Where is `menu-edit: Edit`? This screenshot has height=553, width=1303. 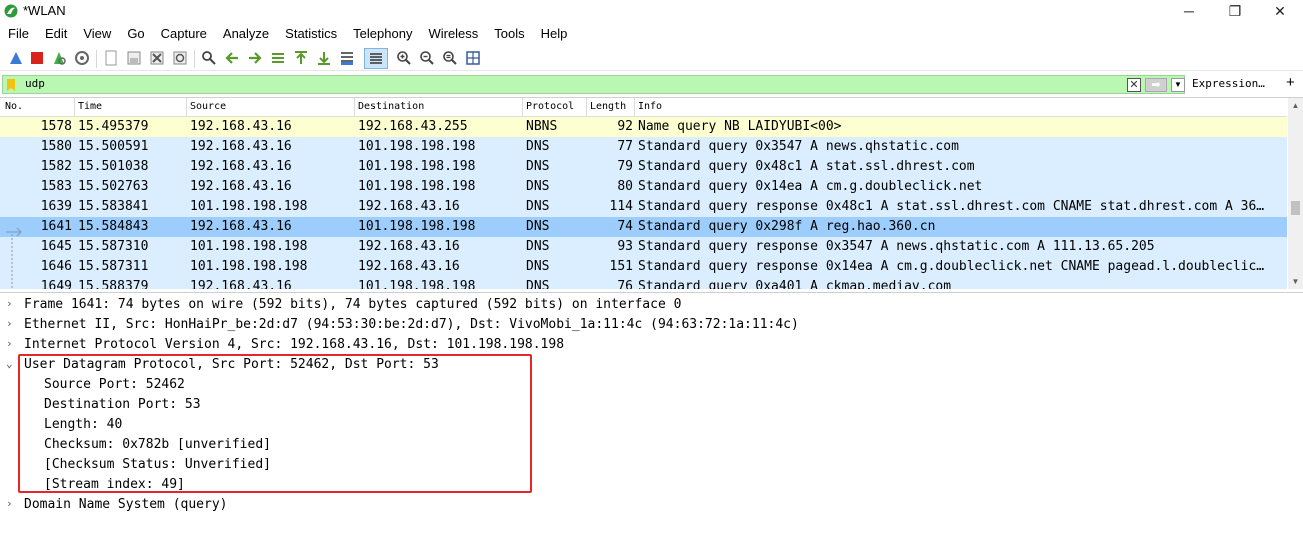
menu-edit: Edit is located at coordinates (56, 34).